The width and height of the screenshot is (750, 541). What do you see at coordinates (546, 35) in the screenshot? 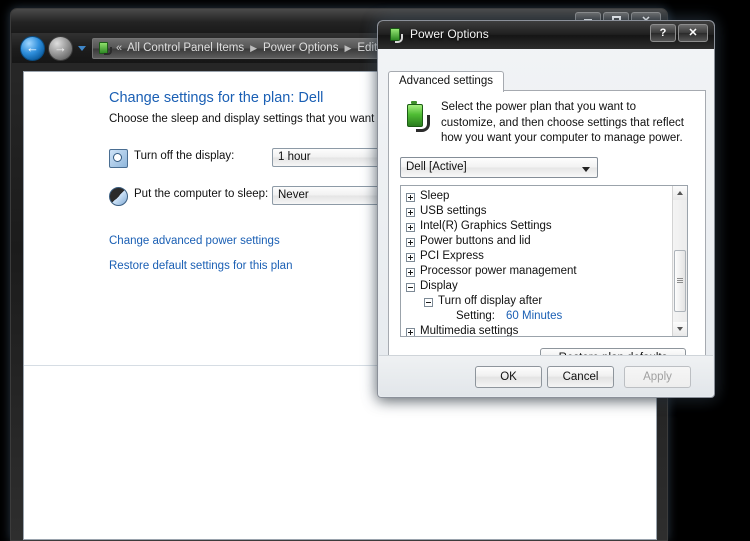
I see `dialog-titlebar: Power Options ? ✕` at bounding box center [546, 35].